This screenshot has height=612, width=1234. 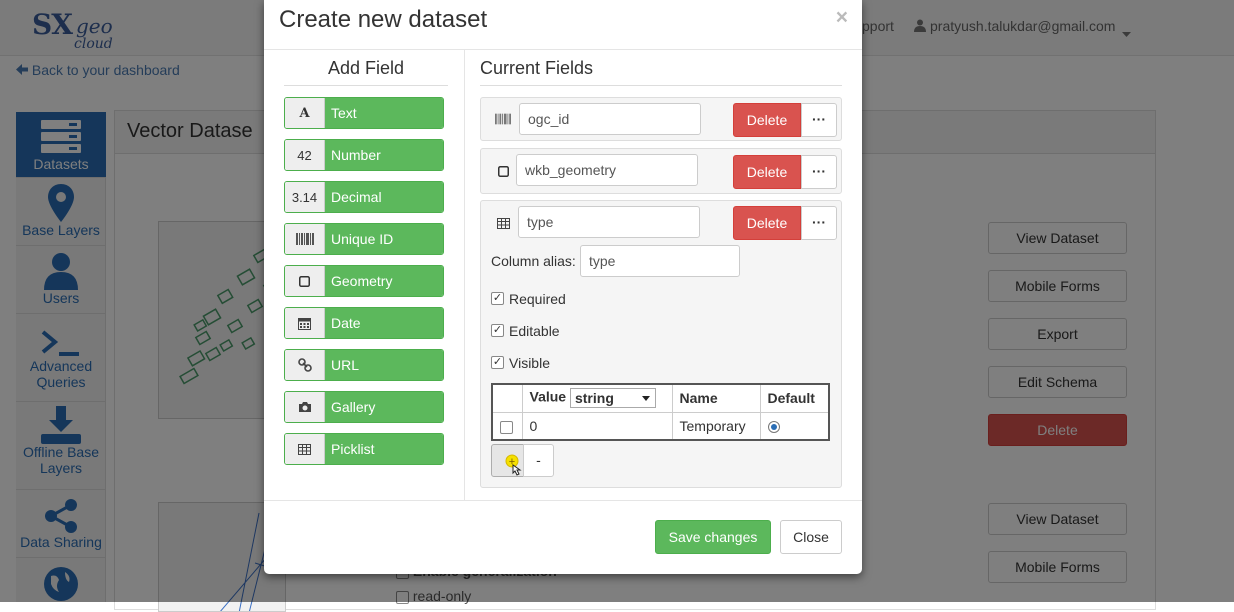 What do you see at coordinates (811, 537) in the screenshot?
I see `close-button: Close` at bounding box center [811, 537].